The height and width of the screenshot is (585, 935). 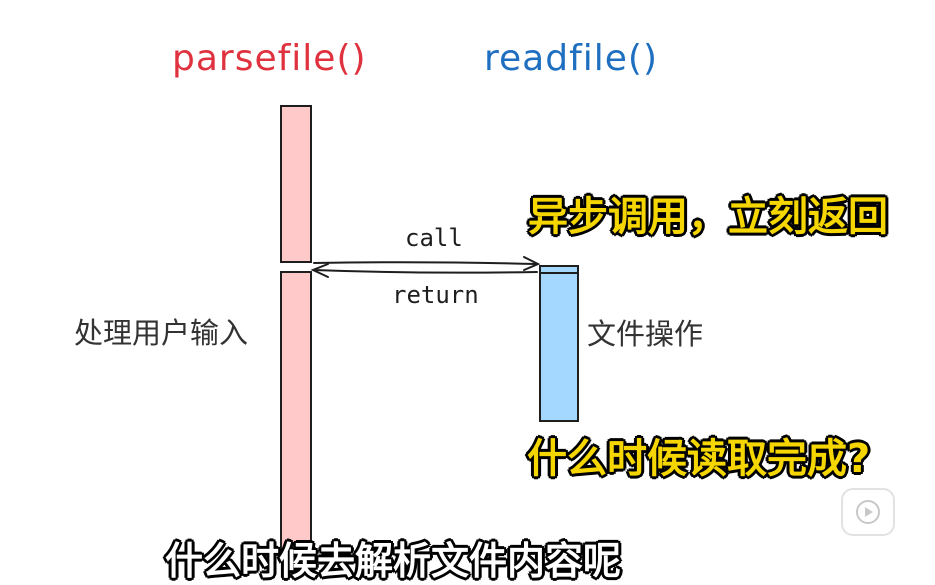 What do you see at coordinates (393, 561) in the screenshot?
I see `caption-subtitle: 什么时候去解析文件内容呢` at bounding box center [393, 561].